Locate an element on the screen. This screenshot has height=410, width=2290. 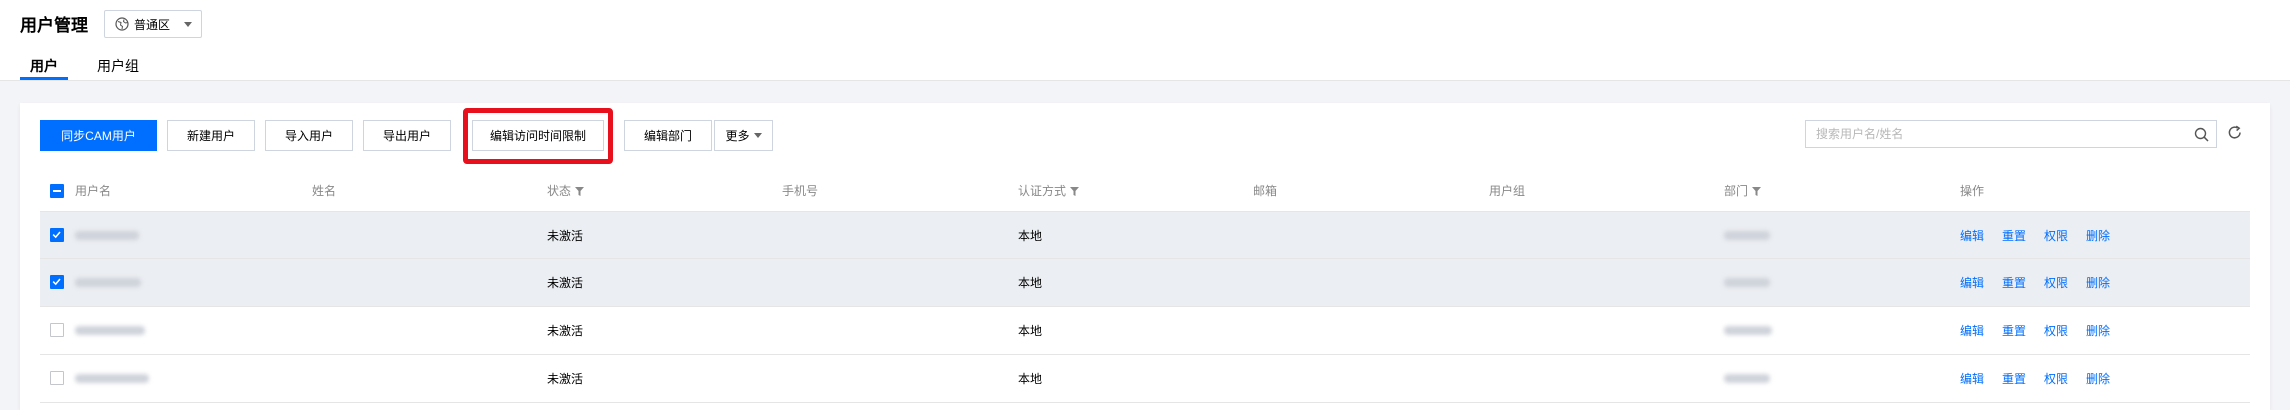
column-header-username: 用户名 is located at coordinates (93, 191).